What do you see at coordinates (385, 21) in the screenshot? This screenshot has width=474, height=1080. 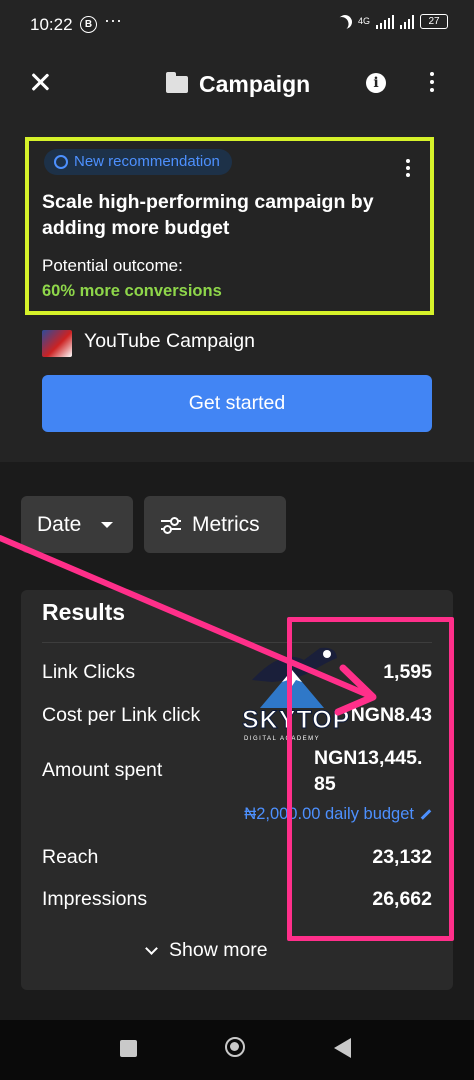 I see `signal-icon` at bounding box center [385, 21].